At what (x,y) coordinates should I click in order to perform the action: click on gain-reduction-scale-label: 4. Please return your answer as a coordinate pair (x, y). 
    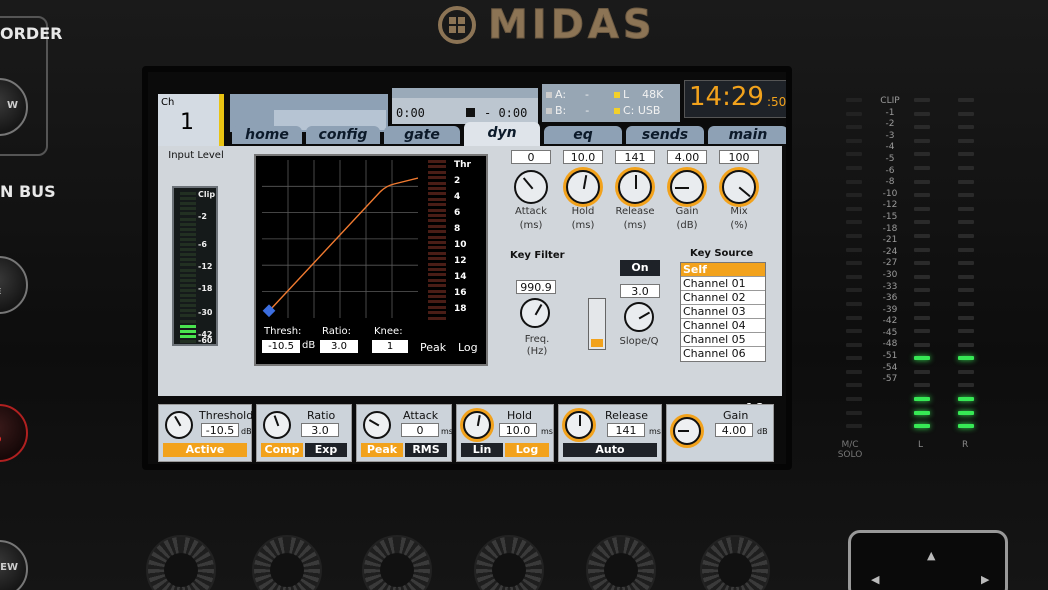
    Looking at the image, I should click on (457, 197).